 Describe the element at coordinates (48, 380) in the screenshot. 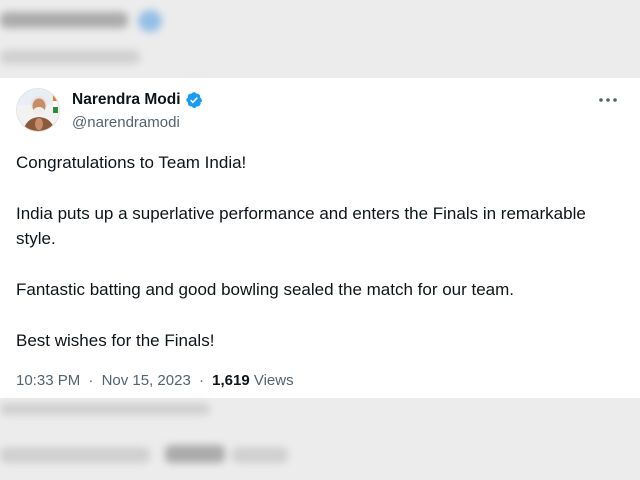

I see `tweet-time: 10:33 PM` at that location.